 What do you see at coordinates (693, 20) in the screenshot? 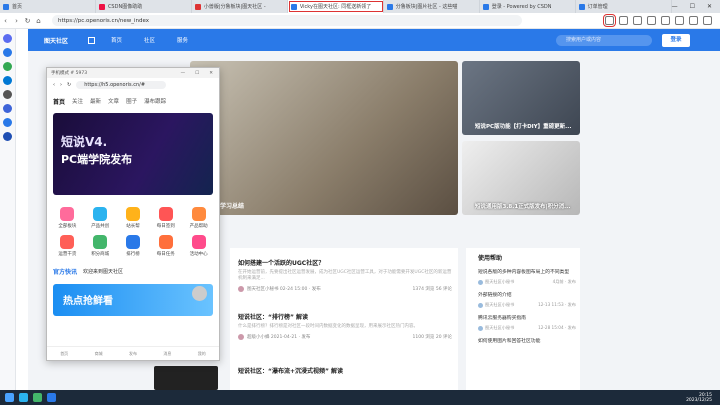
I see `profile-icon` at bounding box center [693, 20].